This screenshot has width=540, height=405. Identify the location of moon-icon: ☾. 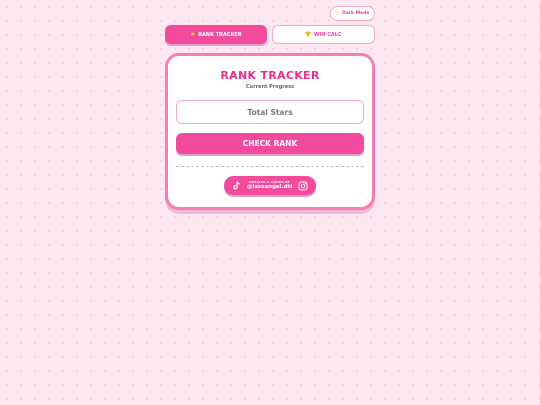
(338, 13).